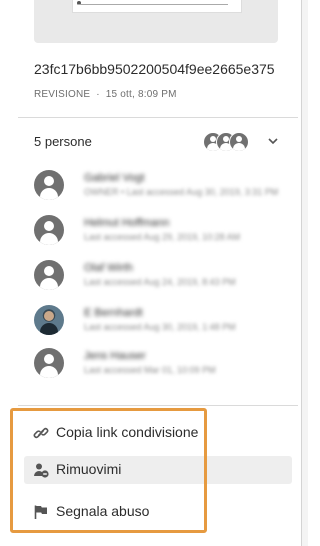 This screenshot has height=546, width=320. Describe the element at coordinates (62, 94) in the screenshot. I see `revision-label: REVISIONE` at that location.